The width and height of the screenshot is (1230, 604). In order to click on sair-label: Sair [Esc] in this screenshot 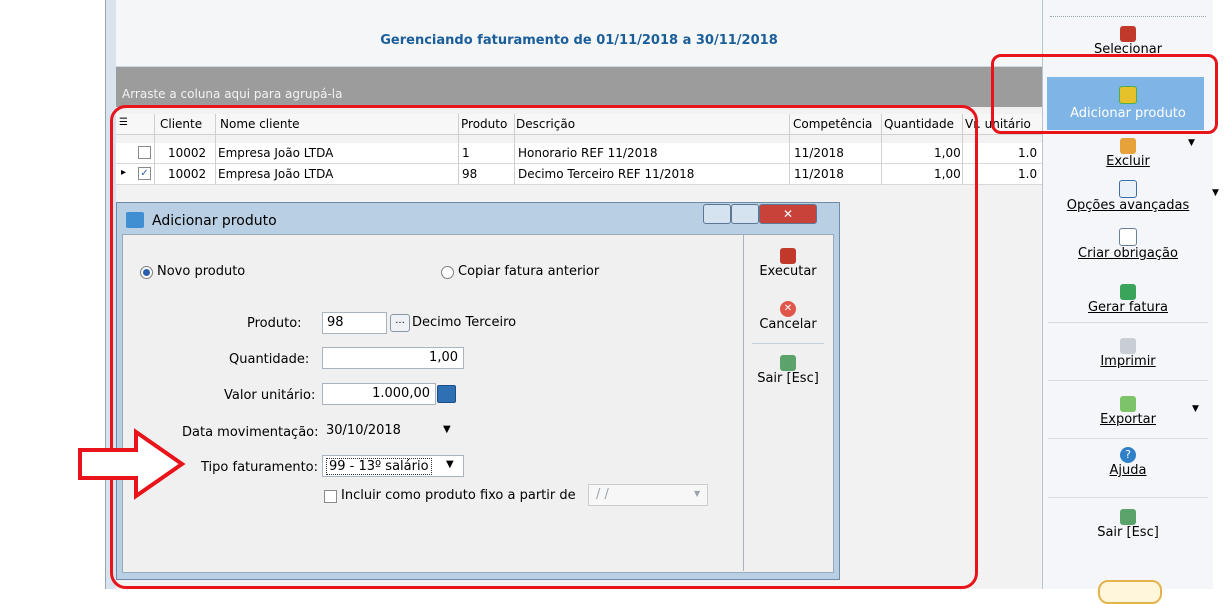, I will do `click(1128, 532)`.